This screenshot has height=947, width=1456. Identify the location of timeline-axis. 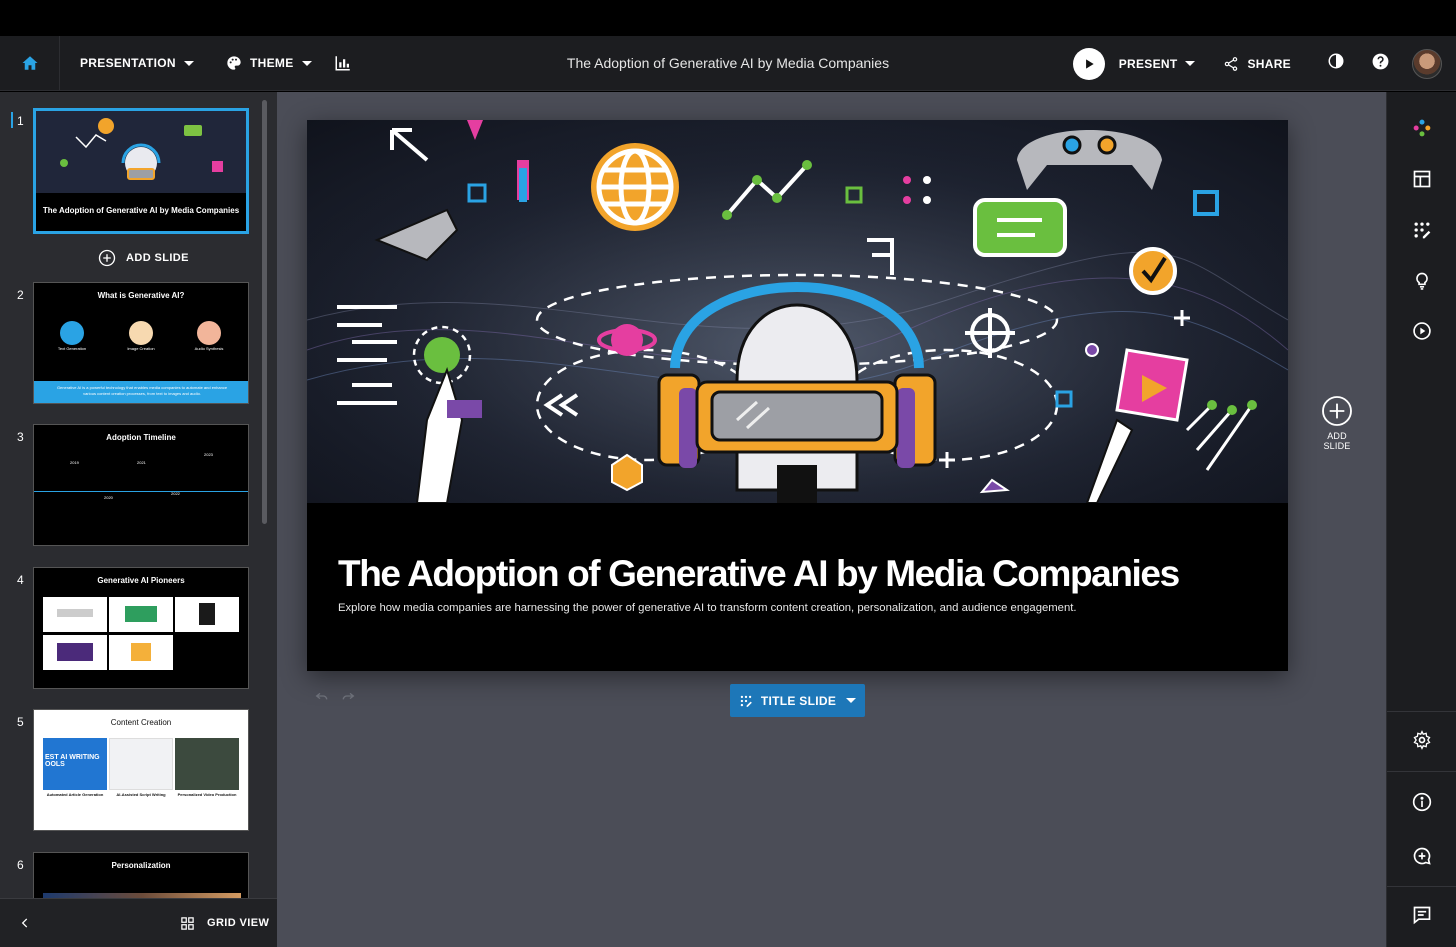
(141, 491).